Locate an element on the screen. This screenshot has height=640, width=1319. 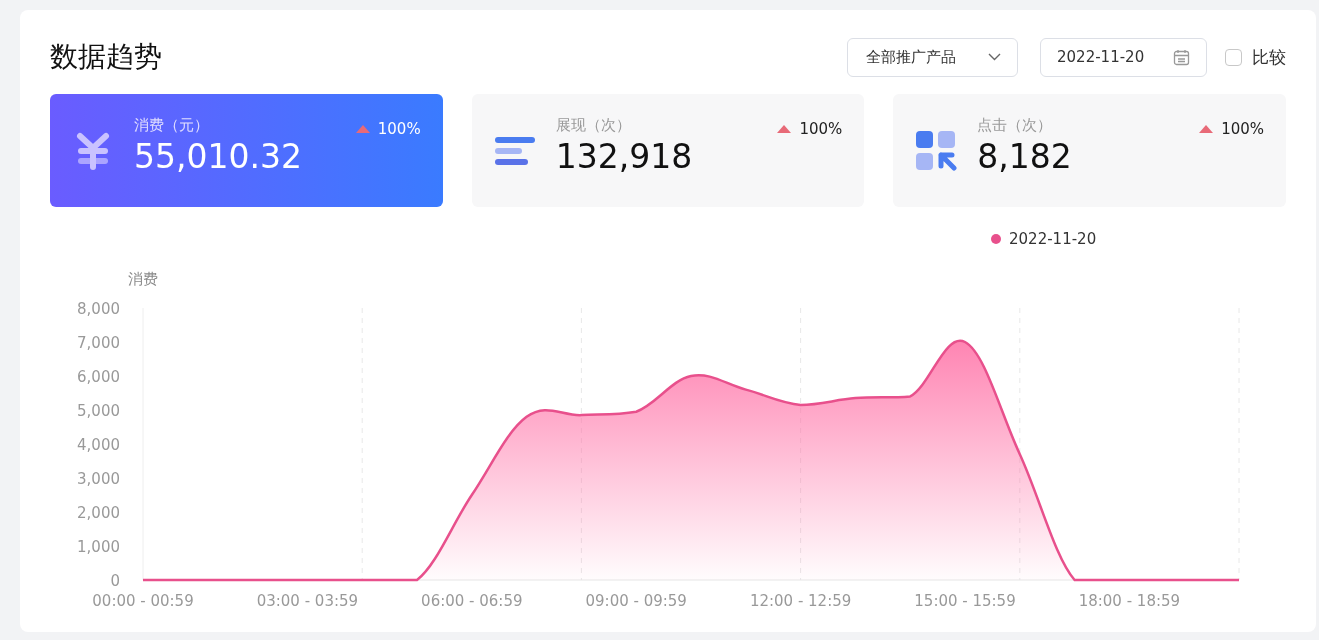
y-tick-label: 6,000 is located at coordinates (98, 377).